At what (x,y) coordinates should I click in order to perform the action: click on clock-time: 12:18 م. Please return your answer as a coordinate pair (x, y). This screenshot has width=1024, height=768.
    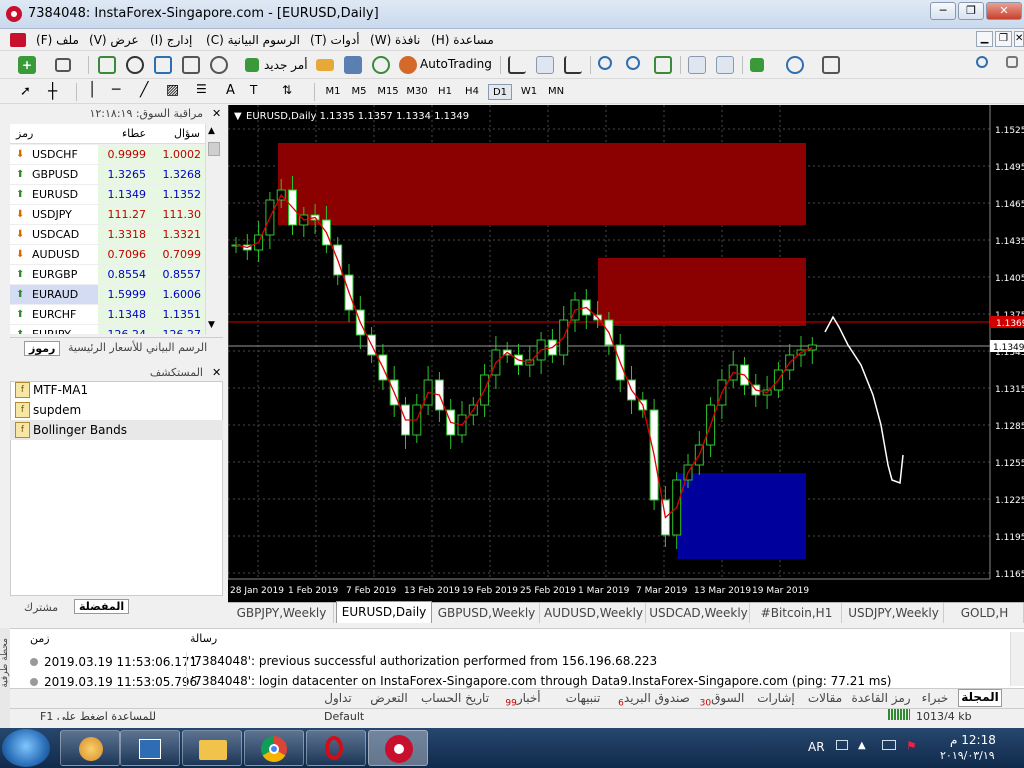
    Looking at the image, I should click on (973, 740).